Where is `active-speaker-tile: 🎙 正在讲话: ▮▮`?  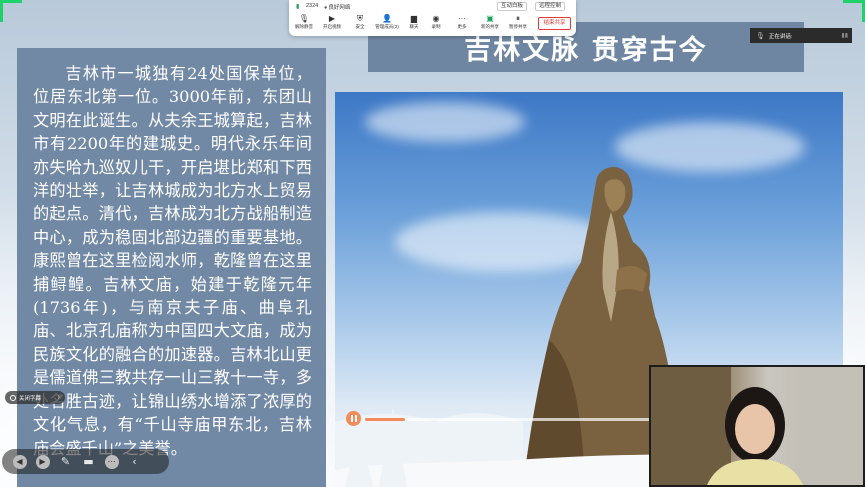 active-speaker-tile: 🎙 正在讲话: ▮▮ is located at coordinates (801, 35).